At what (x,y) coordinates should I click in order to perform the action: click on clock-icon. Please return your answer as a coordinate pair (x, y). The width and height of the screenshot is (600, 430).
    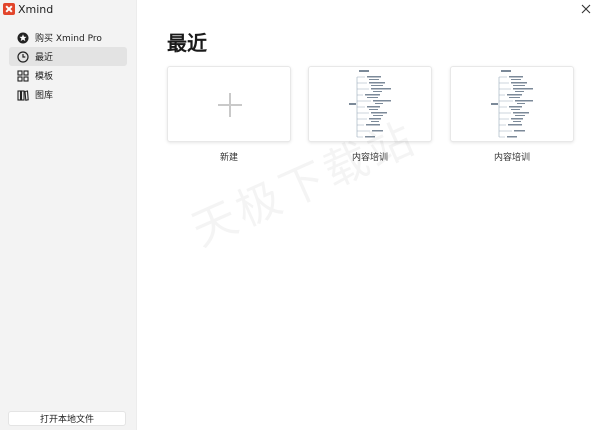
    Looking at the image, I should click on (23, 56).